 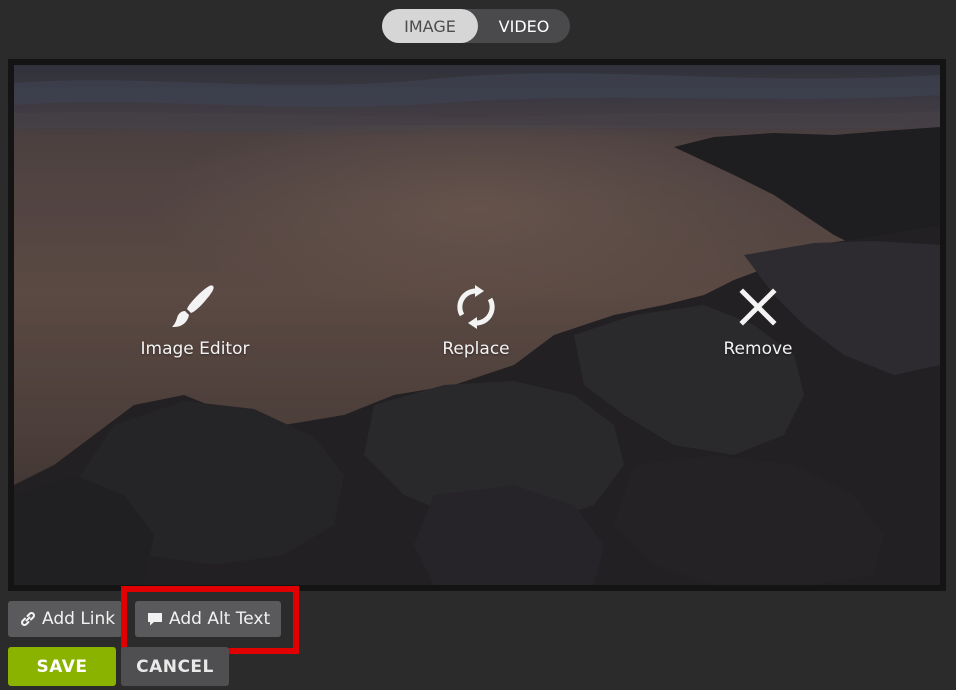 I want to click on add-alt-text-label: Add Alt Text, so click(x=220, y=619).